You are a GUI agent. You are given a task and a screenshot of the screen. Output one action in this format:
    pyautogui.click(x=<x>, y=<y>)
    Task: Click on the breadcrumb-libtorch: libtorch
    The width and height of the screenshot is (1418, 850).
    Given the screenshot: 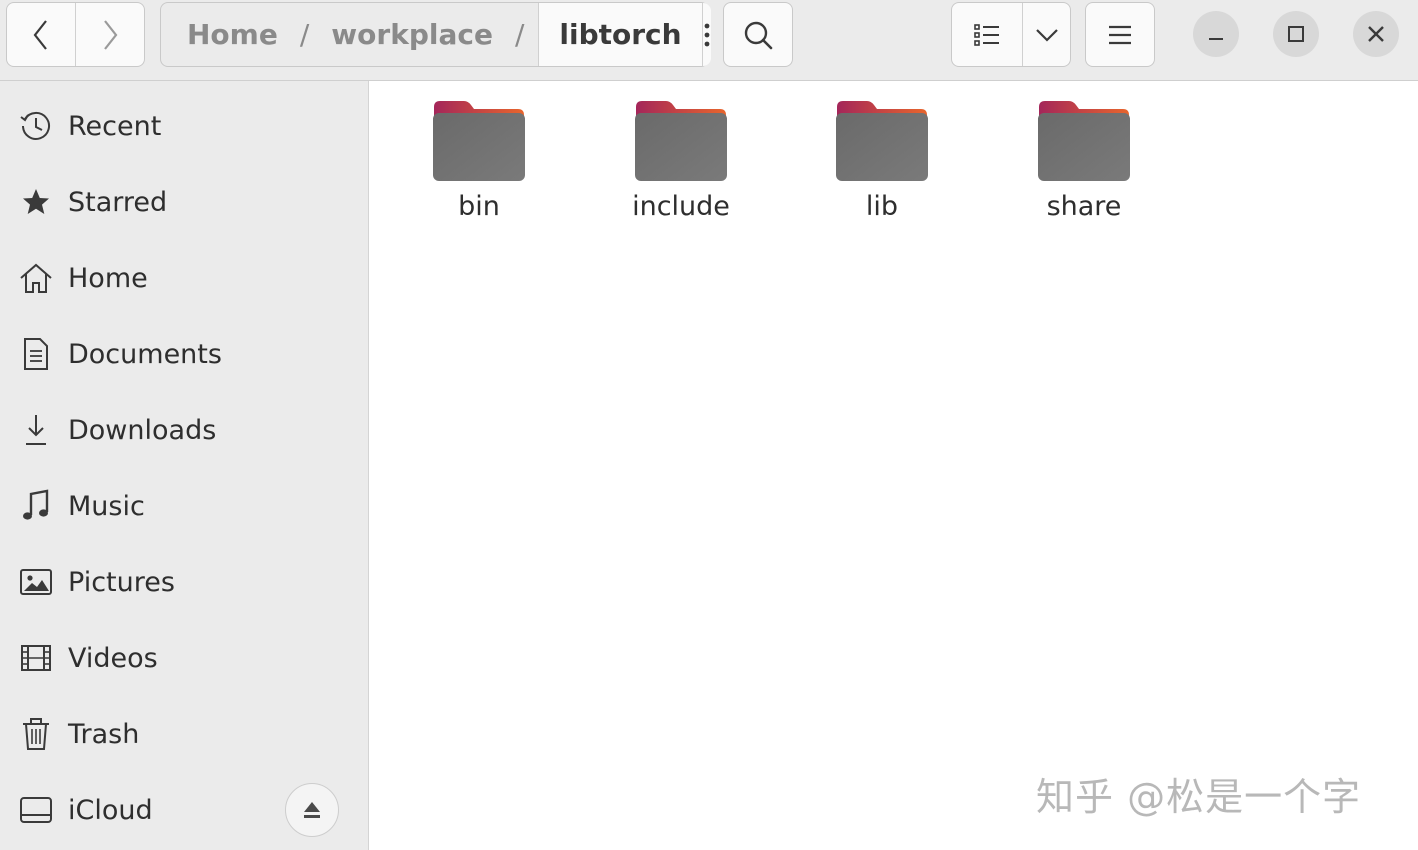 What is the action you would take?
    pyautogui.click(x=620, y=34)
    